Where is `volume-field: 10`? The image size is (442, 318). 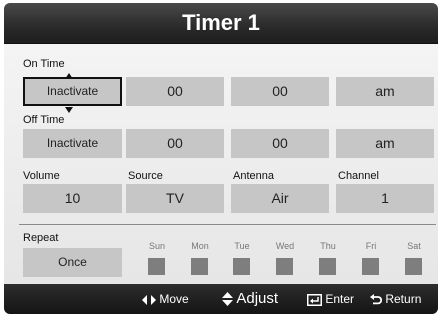
volume-field: 10 is located at coordinates (72, 198).